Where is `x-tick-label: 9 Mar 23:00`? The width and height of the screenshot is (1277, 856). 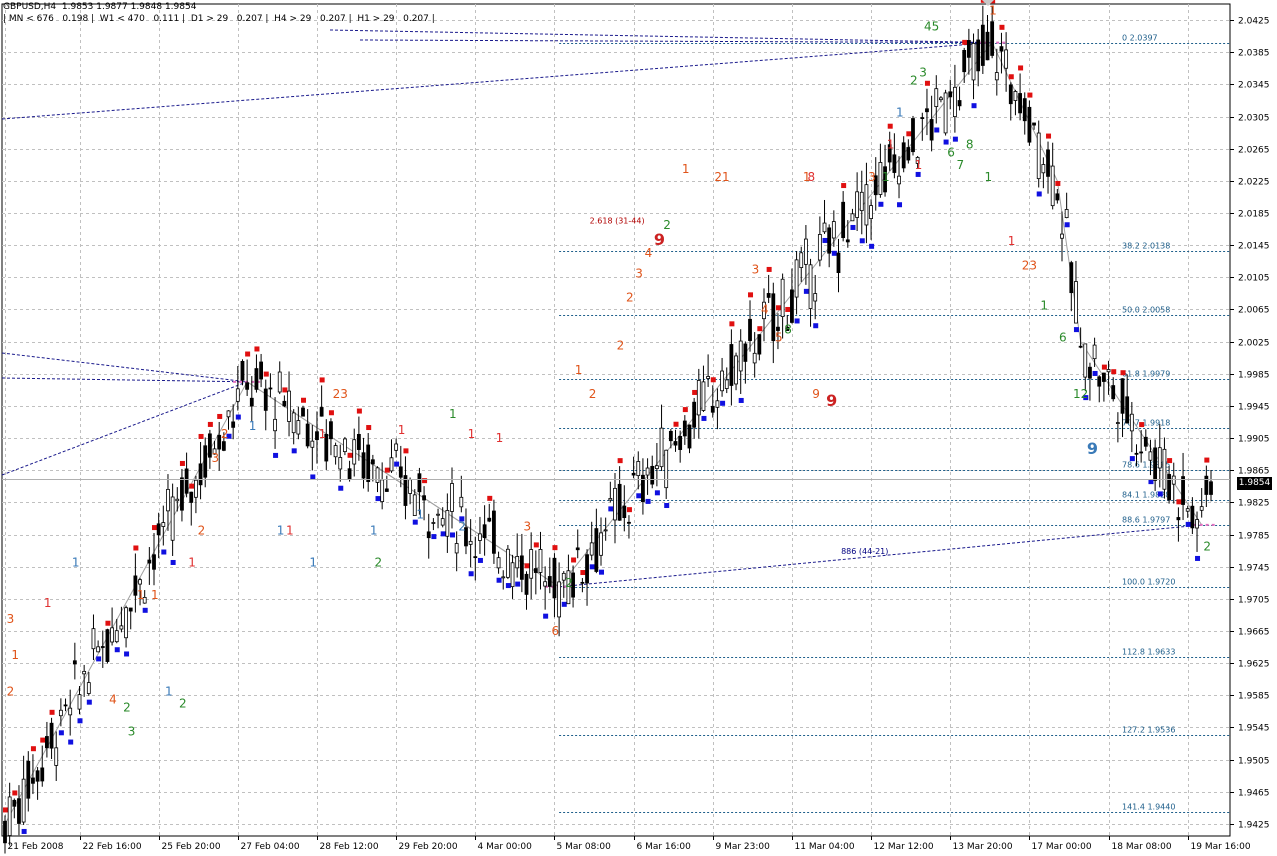
x-tick-label: 9 Mar 23:00 is located at coordinates (743, 847).